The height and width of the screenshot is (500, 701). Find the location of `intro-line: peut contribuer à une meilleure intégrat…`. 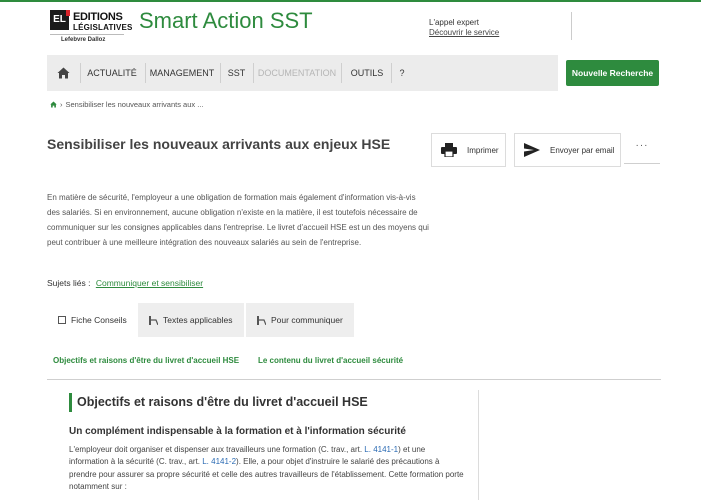

intro-line: peut contribuer à une meilleure intégrat… is located at coordinates (204, 242).